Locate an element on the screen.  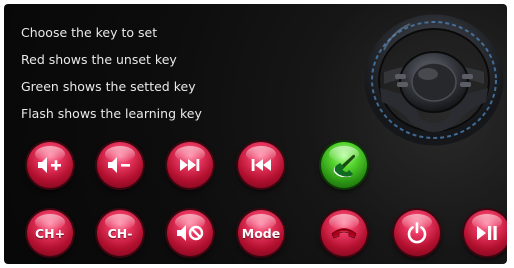
play-pause-icon is located at coordinates (487, 233).